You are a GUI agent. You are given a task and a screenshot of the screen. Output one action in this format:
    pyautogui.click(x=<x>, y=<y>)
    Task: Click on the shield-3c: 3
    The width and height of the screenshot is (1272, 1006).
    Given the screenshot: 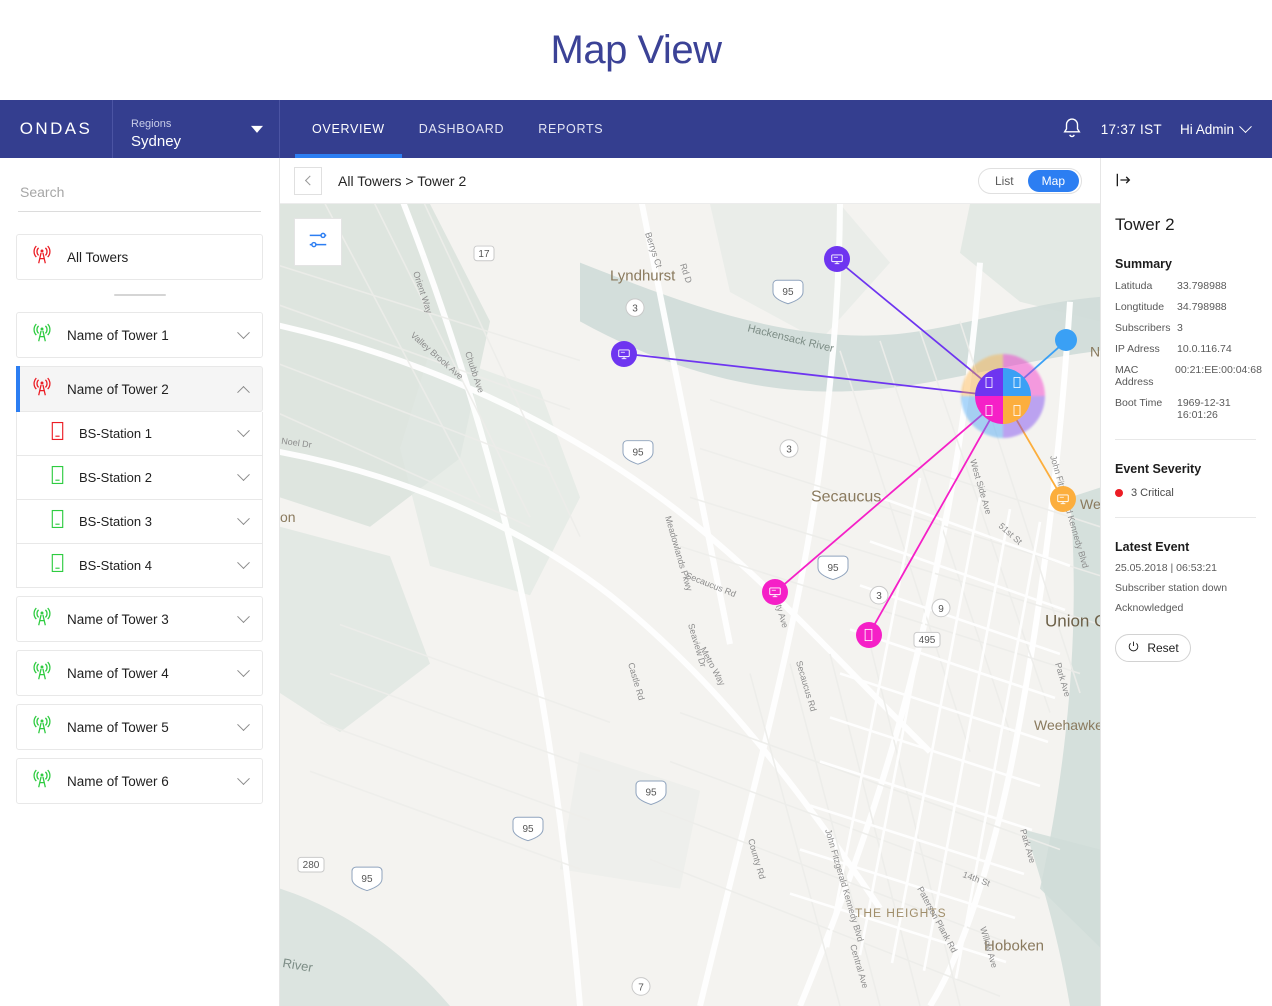 What is the action you would take?
    pyautogui.click(x=879, y=595)
    